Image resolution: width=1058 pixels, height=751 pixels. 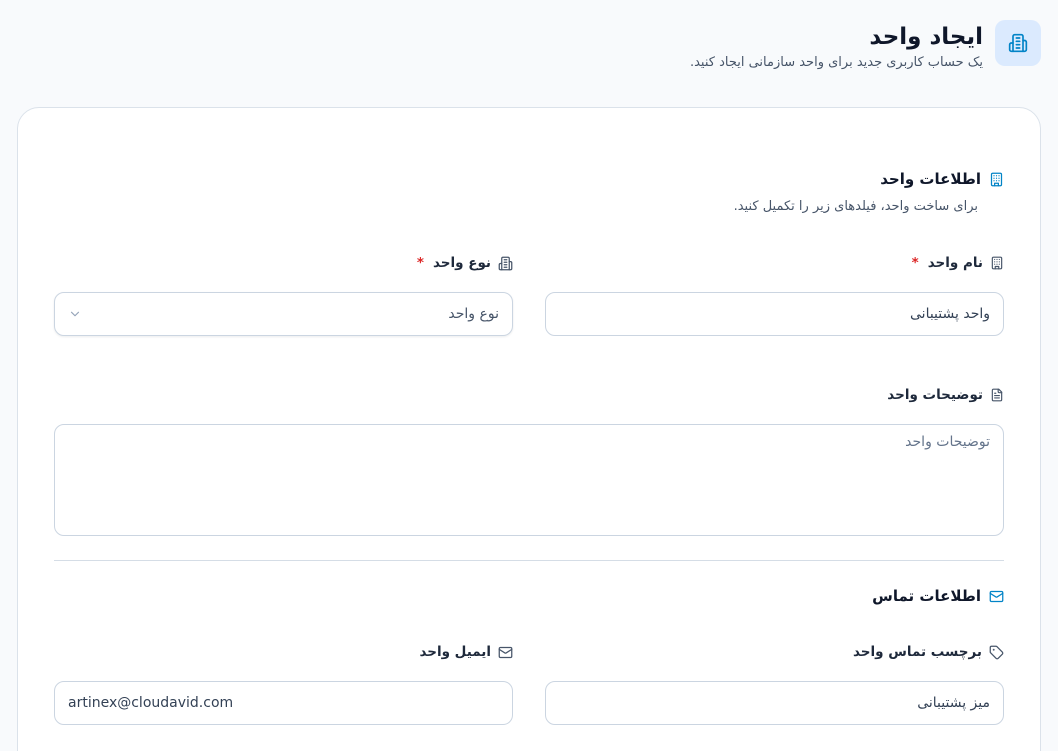 I want to click on contact-info-section-header: اطلاعات تماس, so click(x=938, y=596).